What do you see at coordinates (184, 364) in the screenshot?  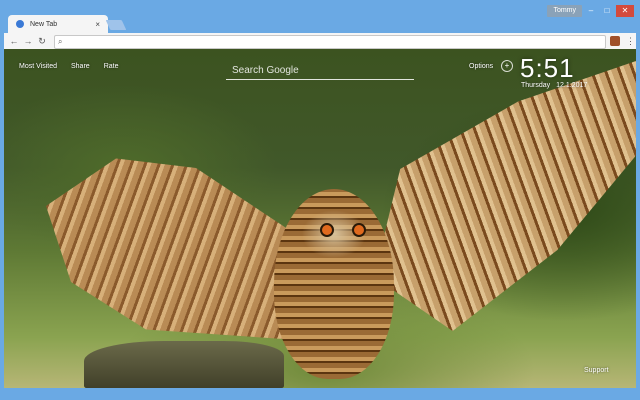 I see `tree-stump` at bounding box center [184, 364].